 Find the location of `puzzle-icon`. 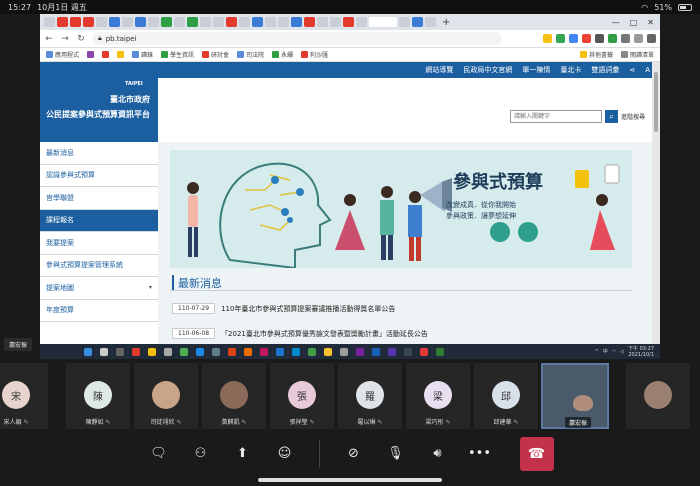

puzzle-icon is located at coordinates (625, 38).